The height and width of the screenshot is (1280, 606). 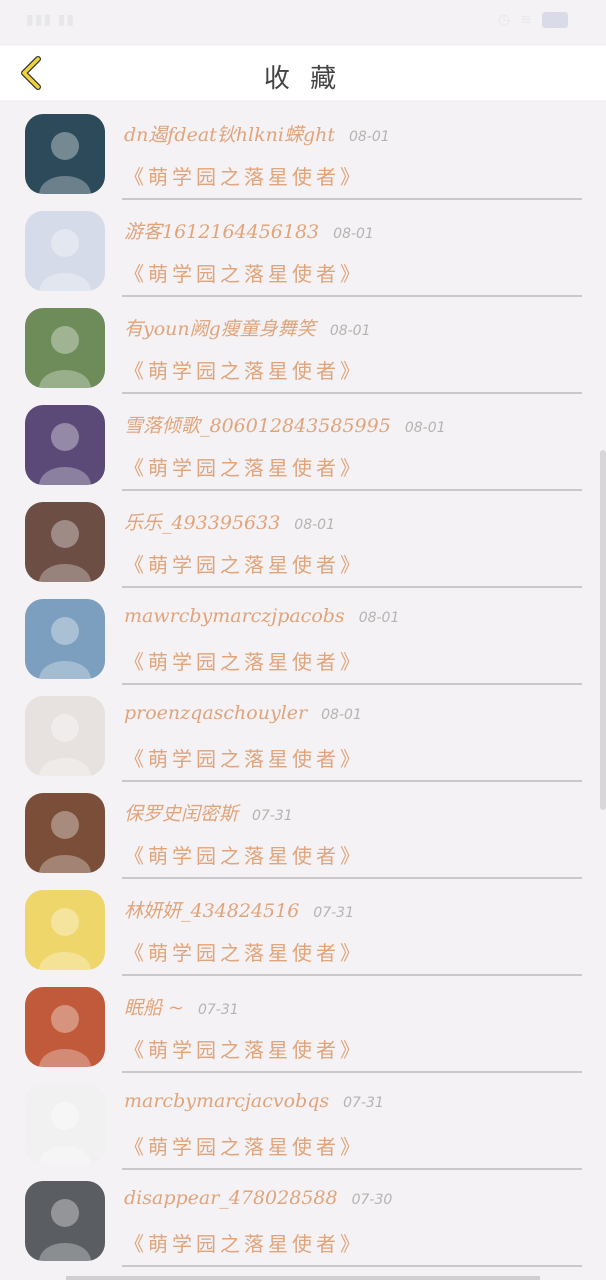 I want to click on user-name: 林妍妍_434824516 07-31, so click(x=239, y=909).